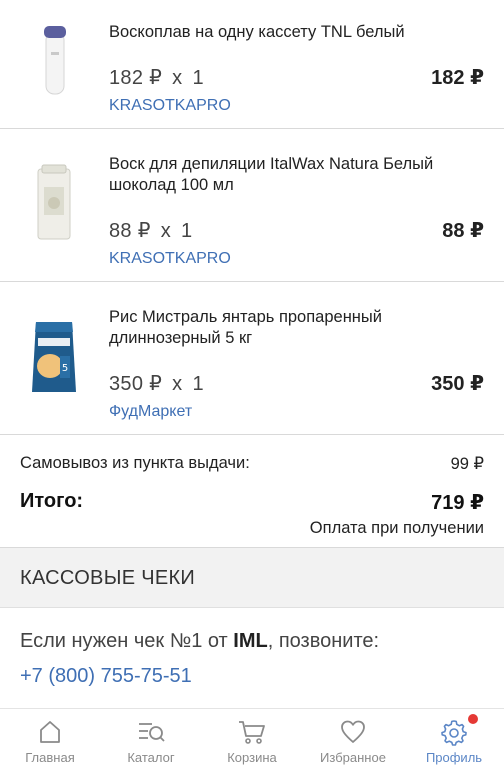 The height and width of the screenshot is (770, 504). I want to click on phone-link: +7 (800) 755-75-51, so click(106, 676).